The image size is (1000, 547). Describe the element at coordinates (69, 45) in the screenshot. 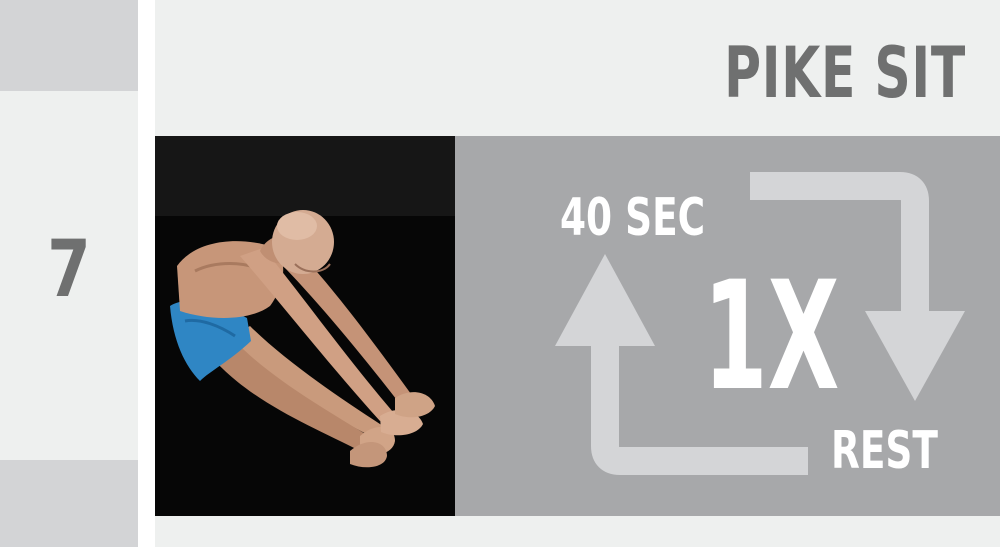

I see `sidebar-block-top` at that location.